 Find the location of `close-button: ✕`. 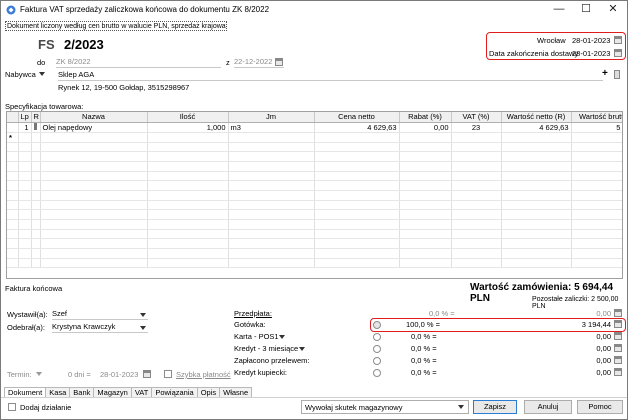

close-button: ✕ is located at coordinates (613, 10).